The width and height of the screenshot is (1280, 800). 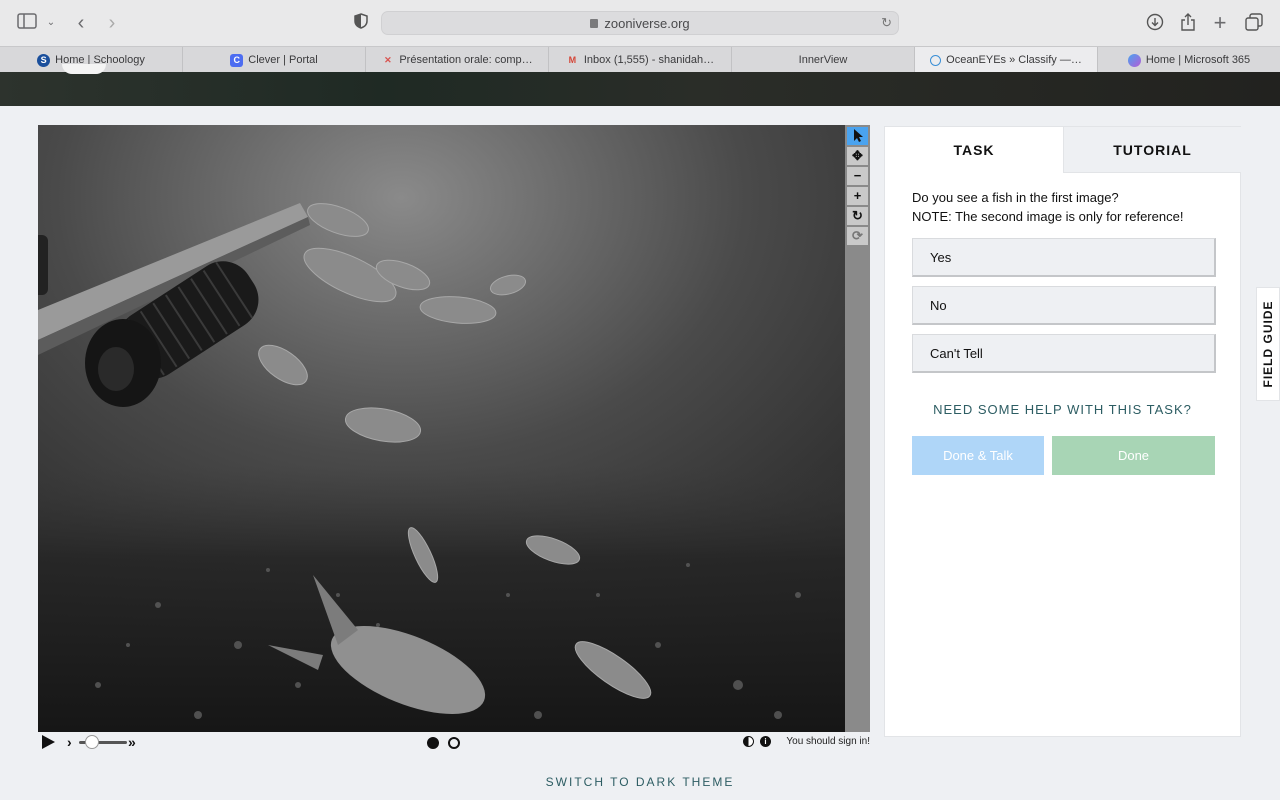 What do you see at coordinates (886, 23) in the screenshot?
I see `reload-icon: ↻` at bounding box center [886, 23].